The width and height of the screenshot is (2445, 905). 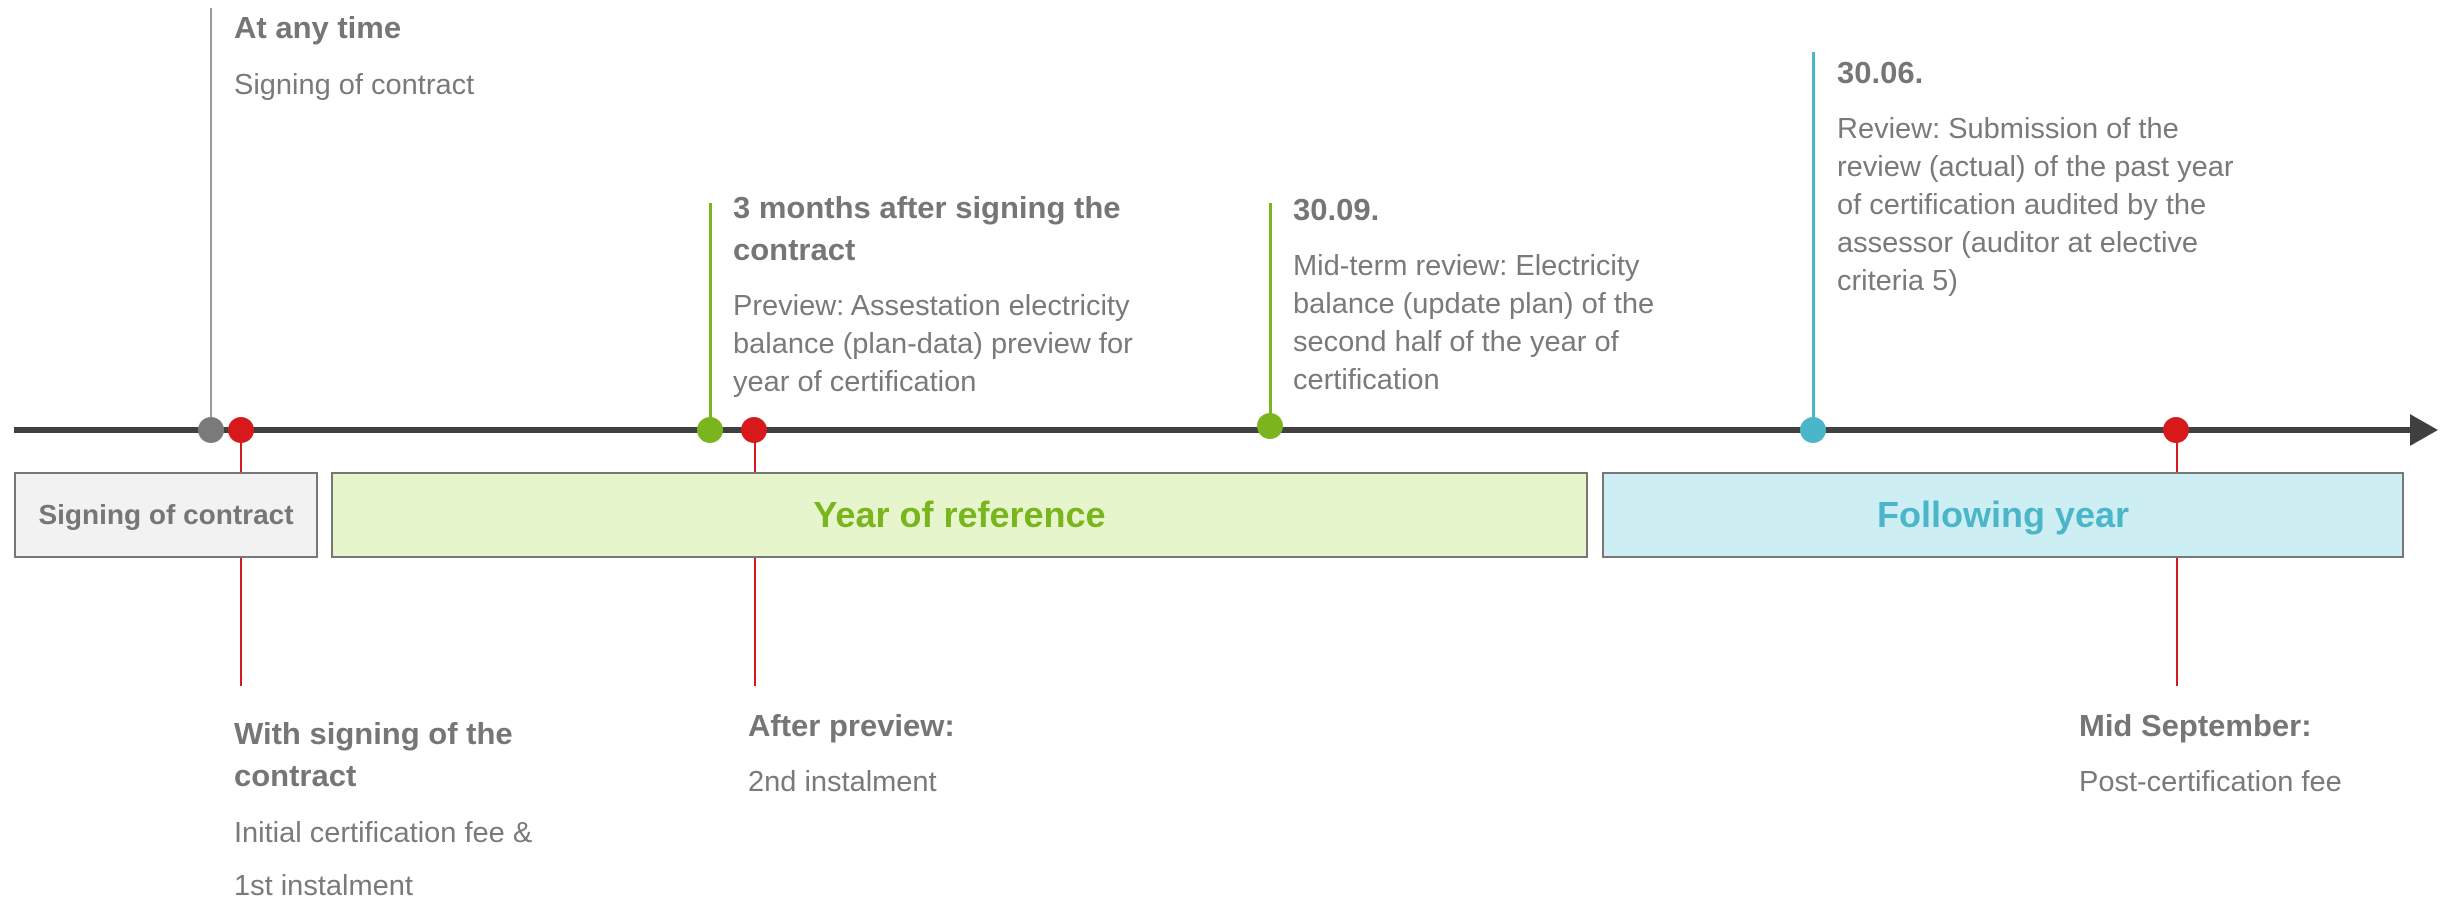 What do you see at coordinates (323, 886) in the screenshot?
I see `payment-text-with-signing-line2: 1st instalment` at bounding box center [323, 886].